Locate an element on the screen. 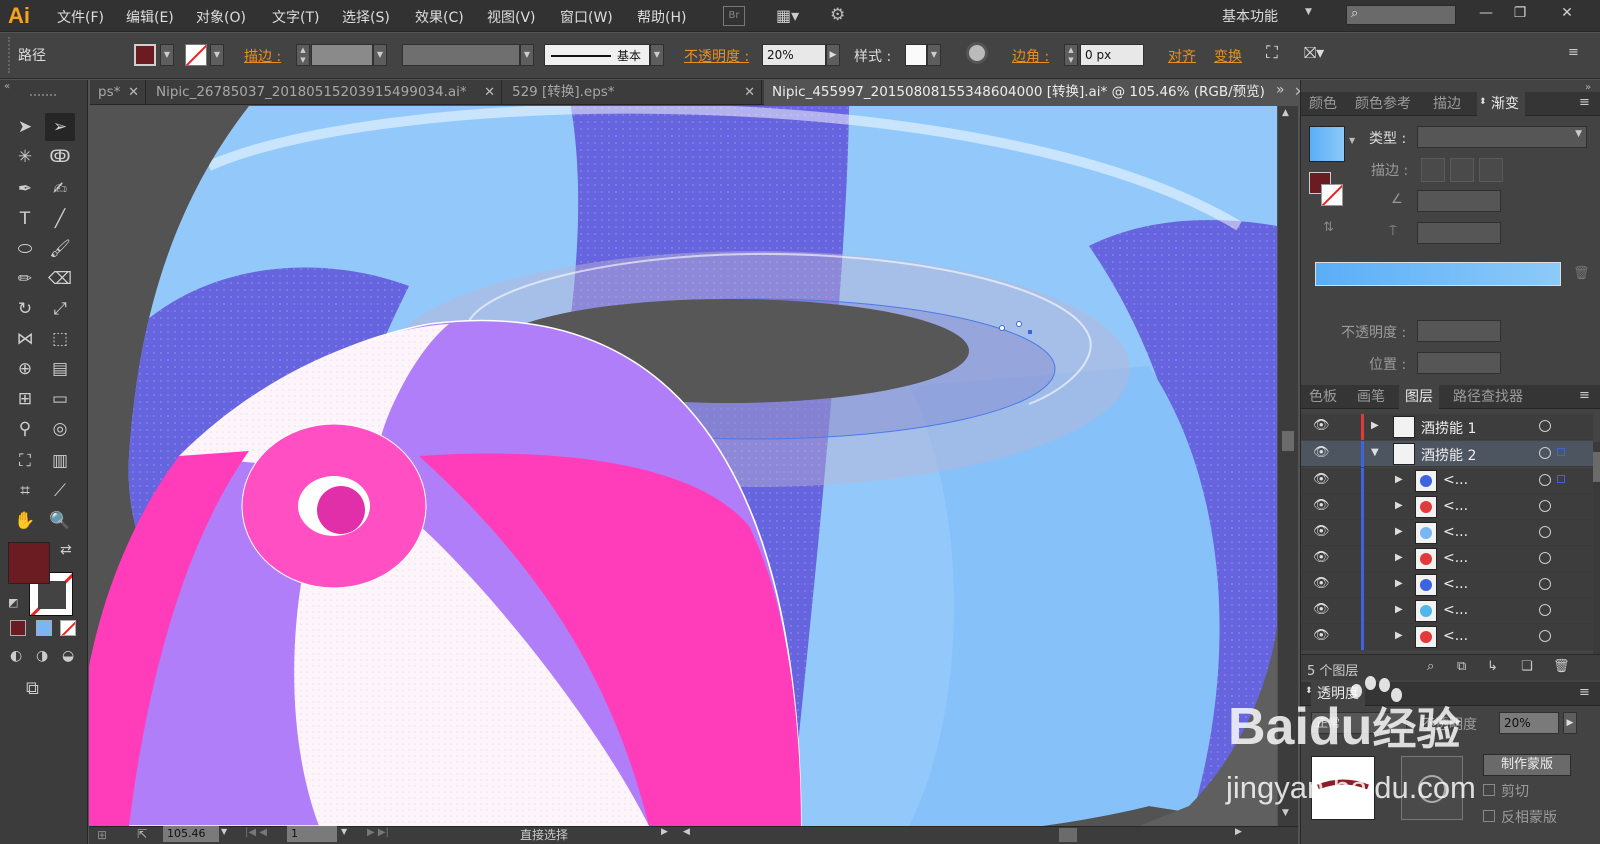  close-icon: ✕ is located at coordinates (489, 92).